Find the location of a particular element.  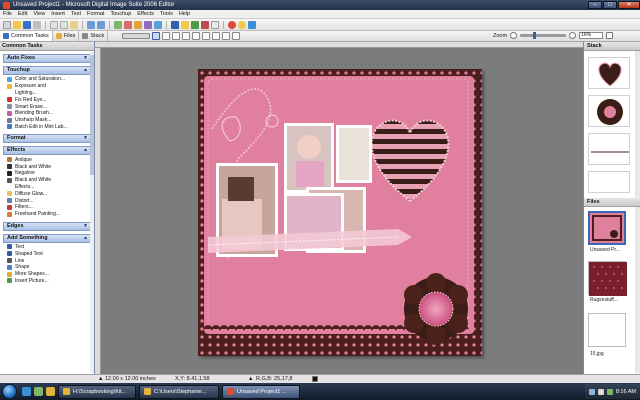

rotate-icon is located at coordinates (158, 24).